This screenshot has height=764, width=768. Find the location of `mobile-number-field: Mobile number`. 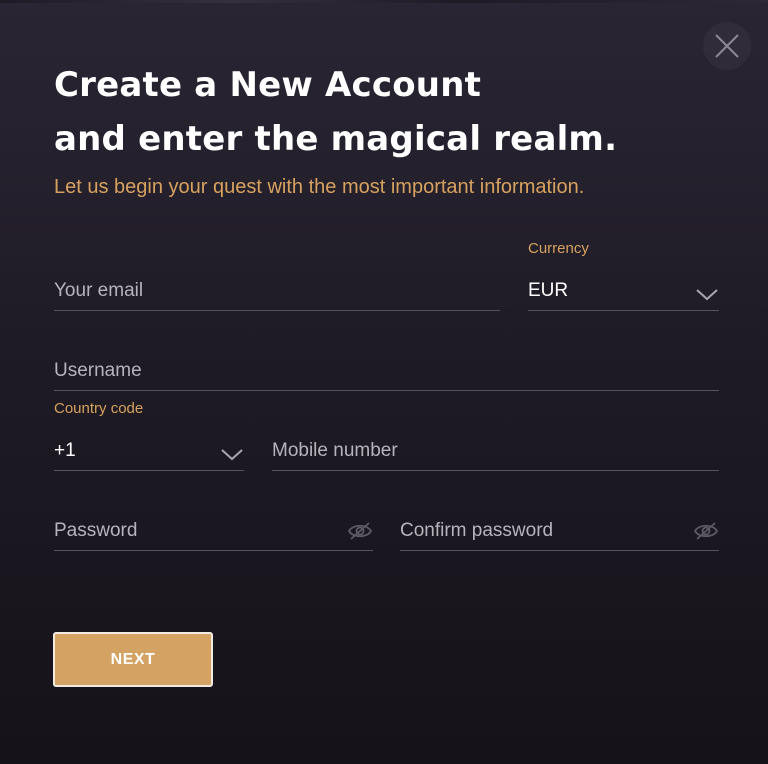

mobile-number-field: Mobile number is located at coordinates (495, 450).